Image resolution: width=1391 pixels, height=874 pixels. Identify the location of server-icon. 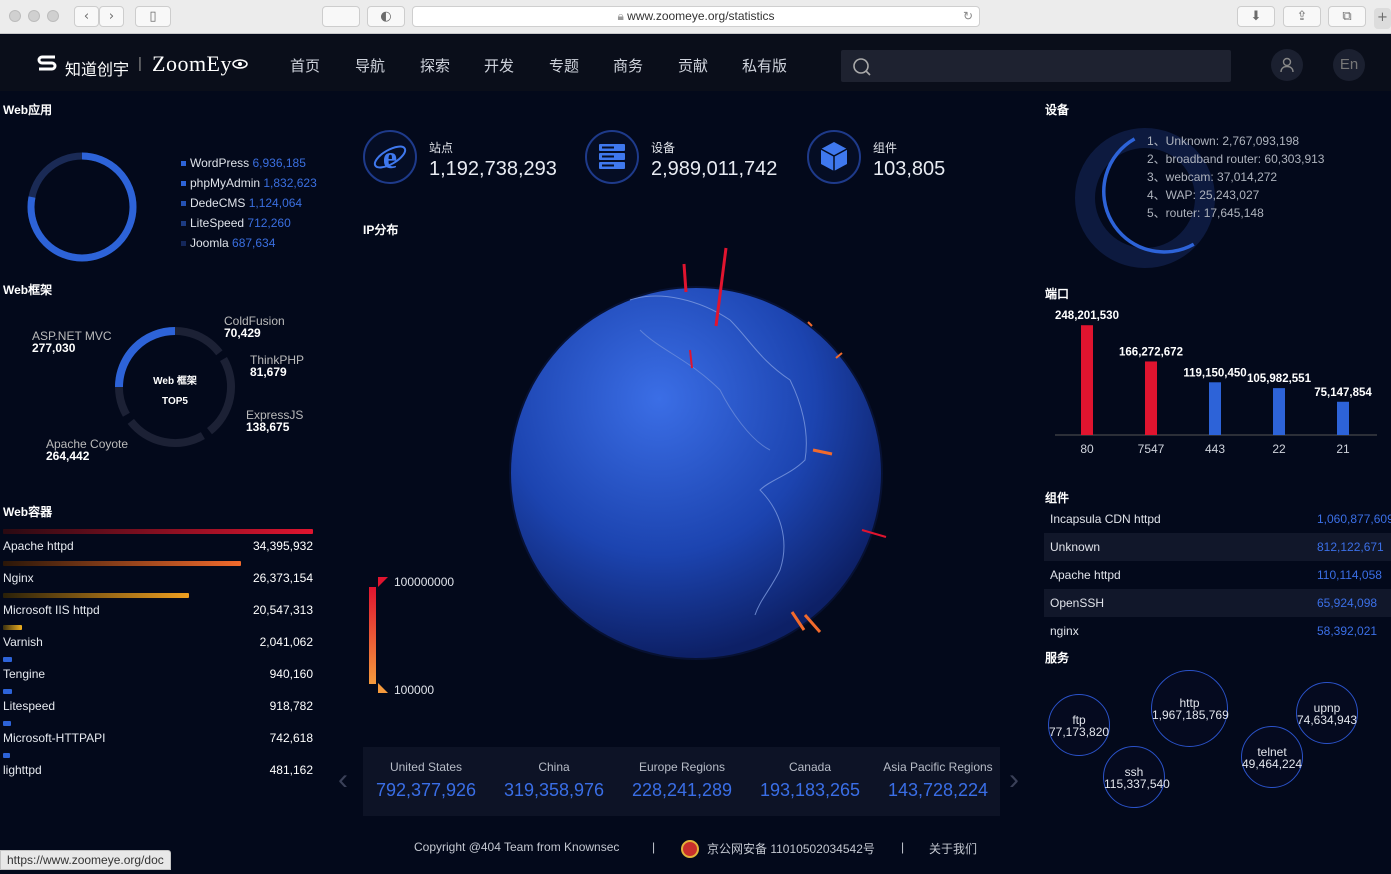
(612, 156).